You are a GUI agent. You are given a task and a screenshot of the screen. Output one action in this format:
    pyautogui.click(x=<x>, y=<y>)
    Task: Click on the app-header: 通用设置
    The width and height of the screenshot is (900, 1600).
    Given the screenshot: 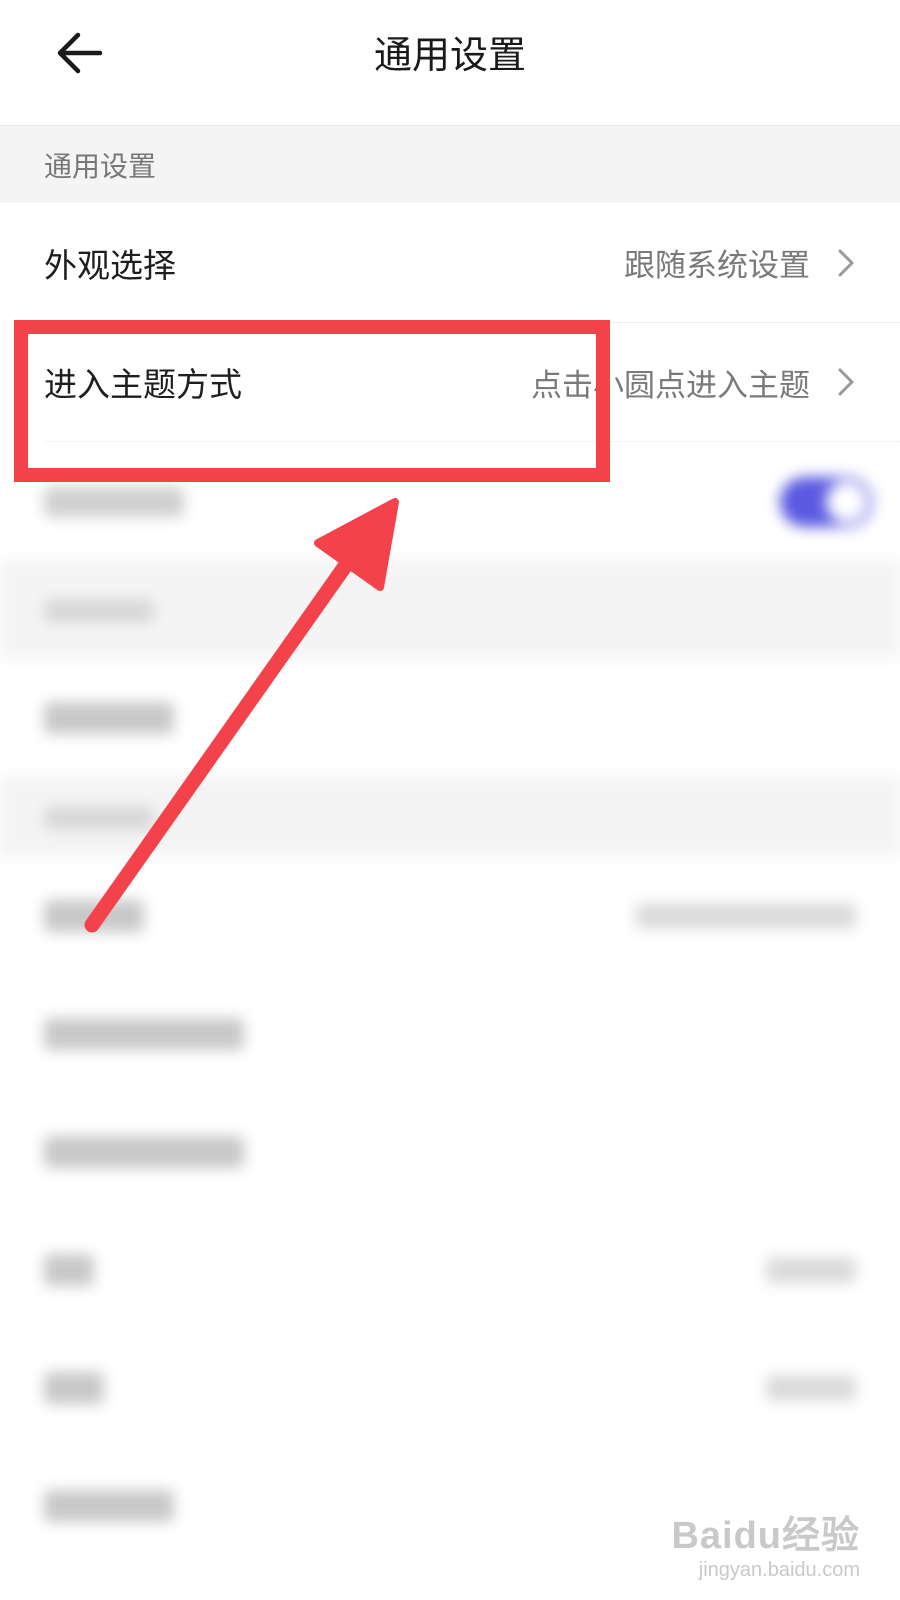 What is the action you would take?
    pyautogui.click(x=450, y=62)
    